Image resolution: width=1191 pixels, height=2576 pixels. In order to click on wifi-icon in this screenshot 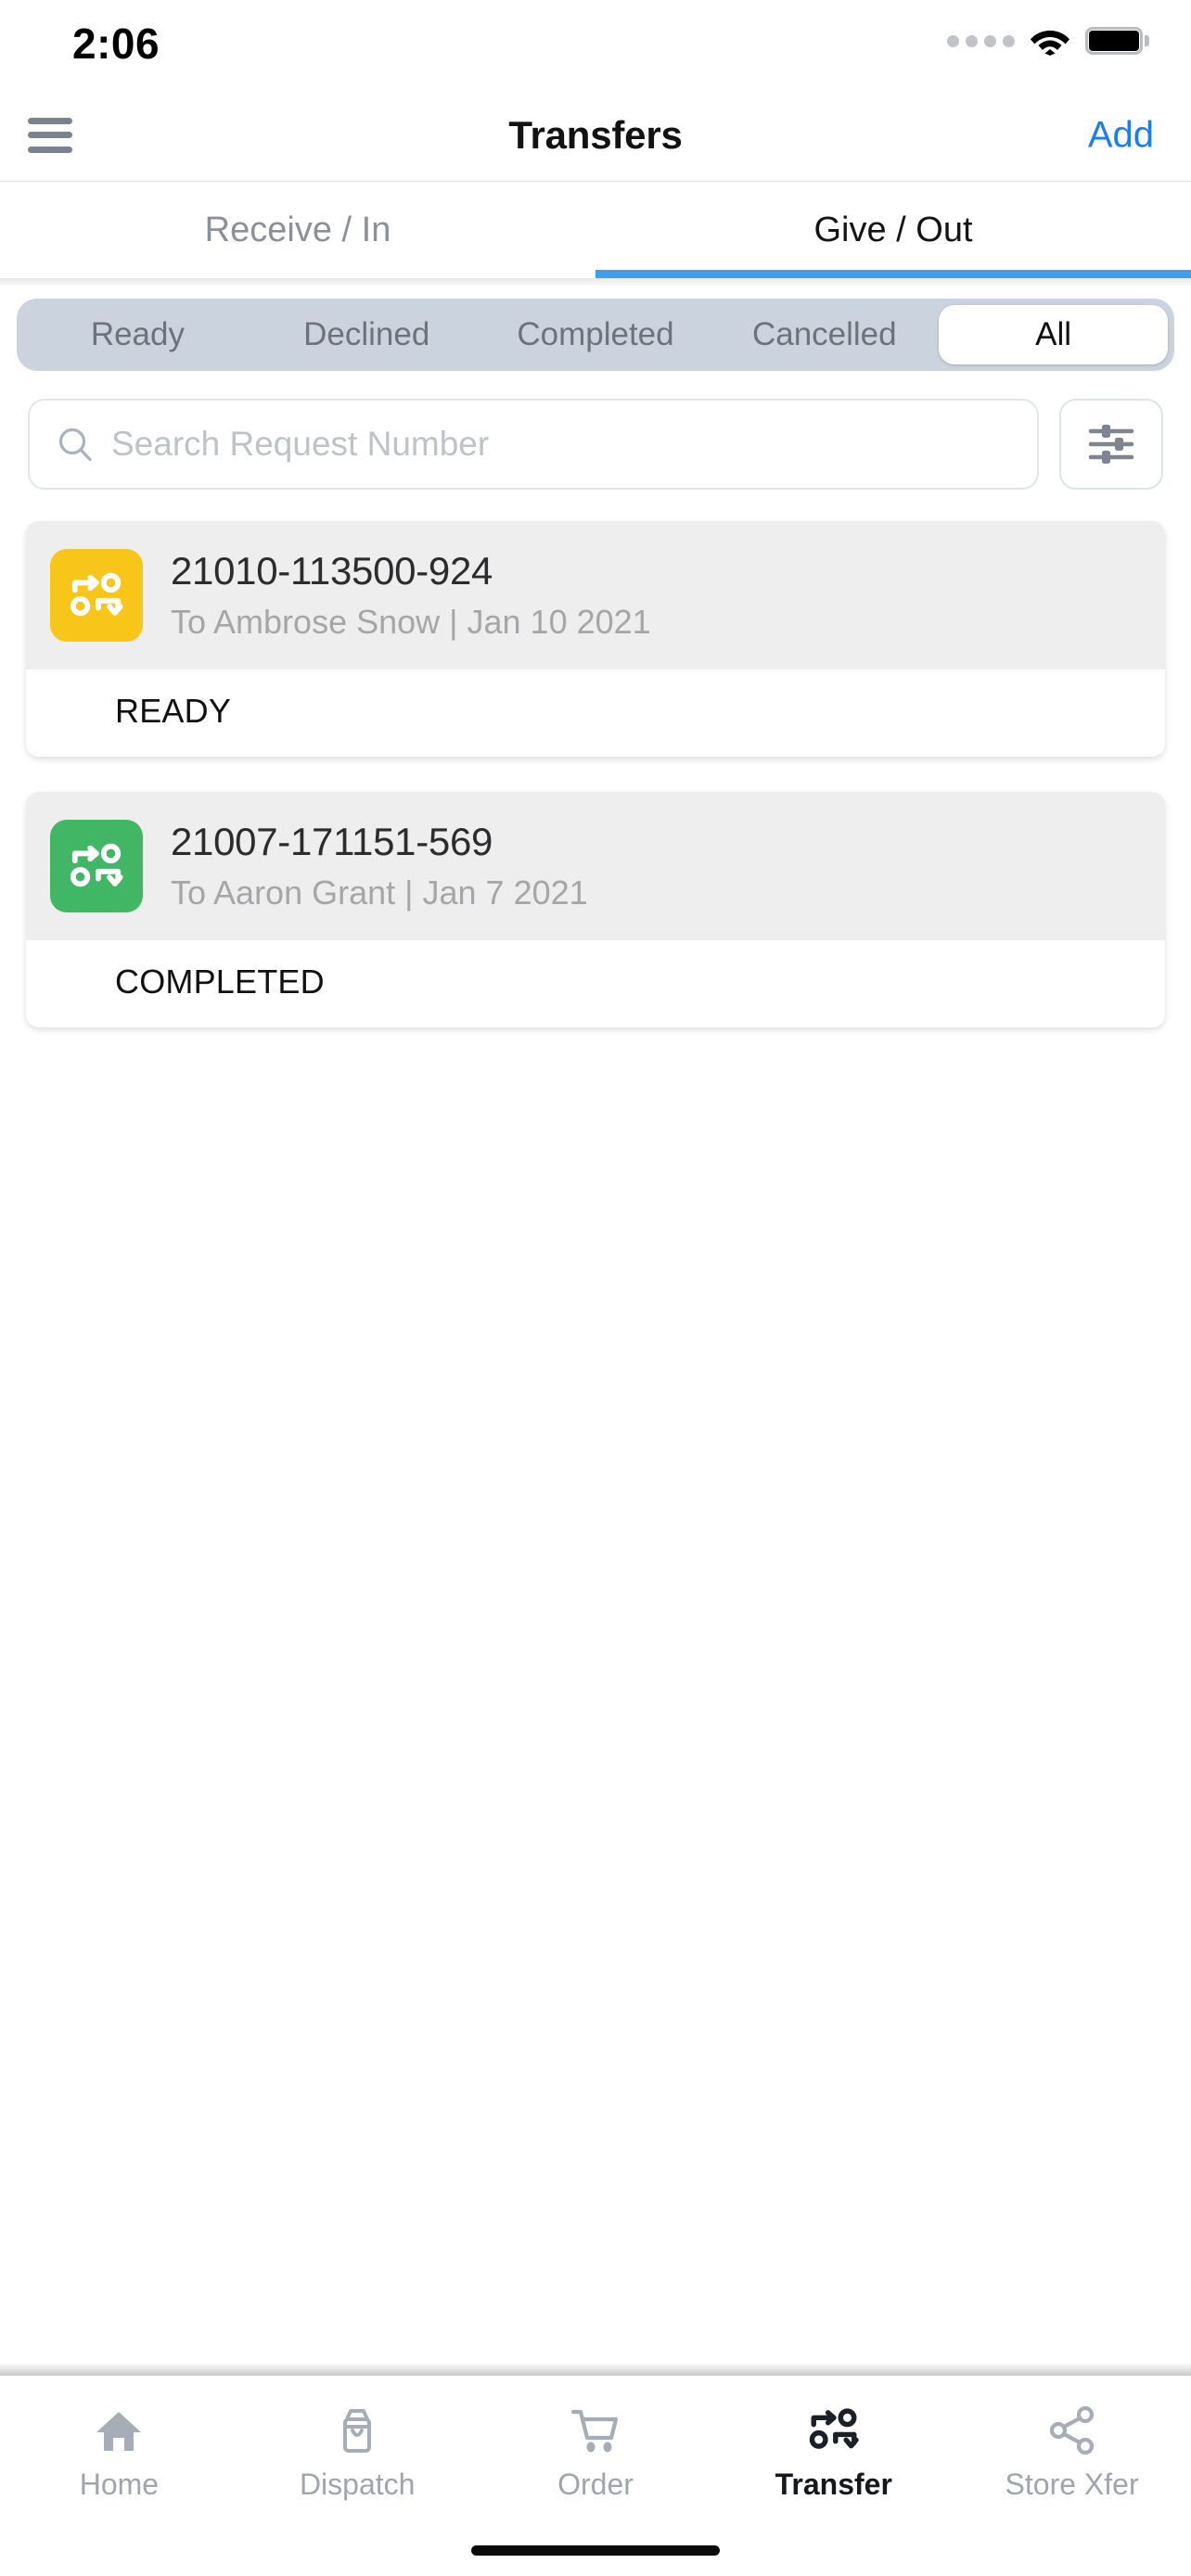, I will do `click(1050, 43)`.